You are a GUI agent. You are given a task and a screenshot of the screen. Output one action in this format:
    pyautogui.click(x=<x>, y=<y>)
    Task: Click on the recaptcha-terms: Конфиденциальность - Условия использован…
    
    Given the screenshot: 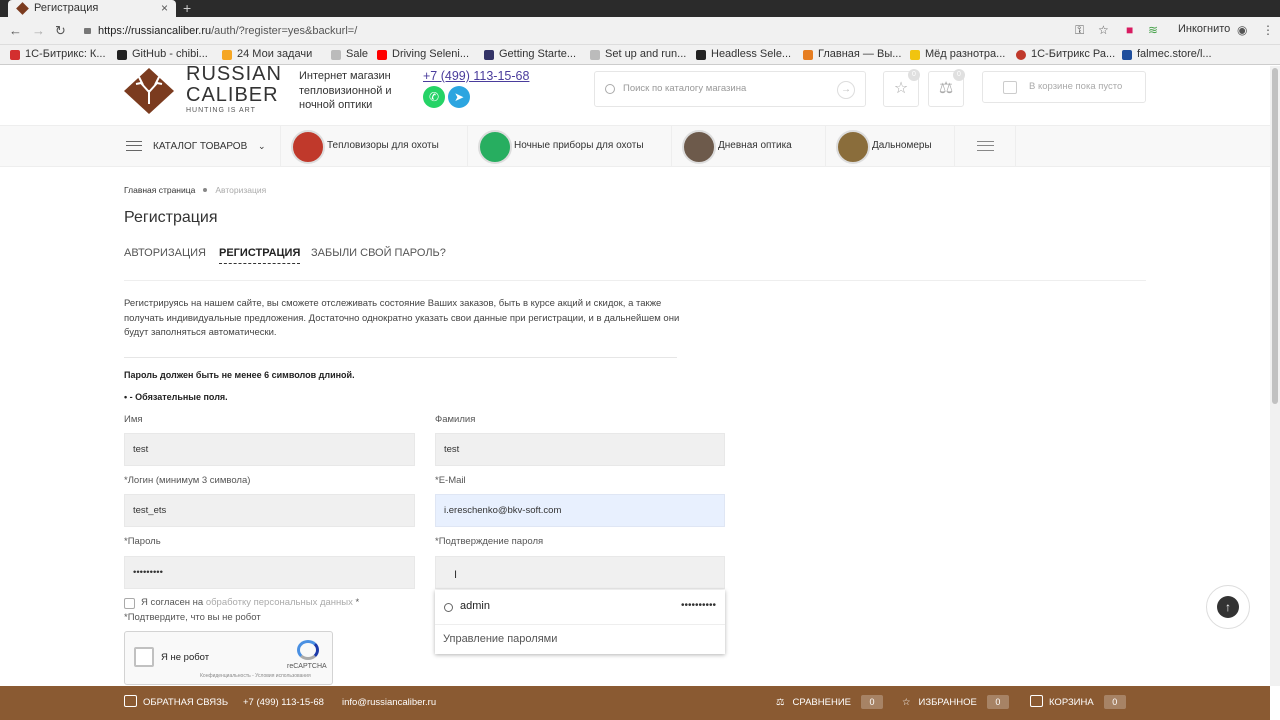 What is the action you would take?
    pyautogui.click(x=255, y=676)
    